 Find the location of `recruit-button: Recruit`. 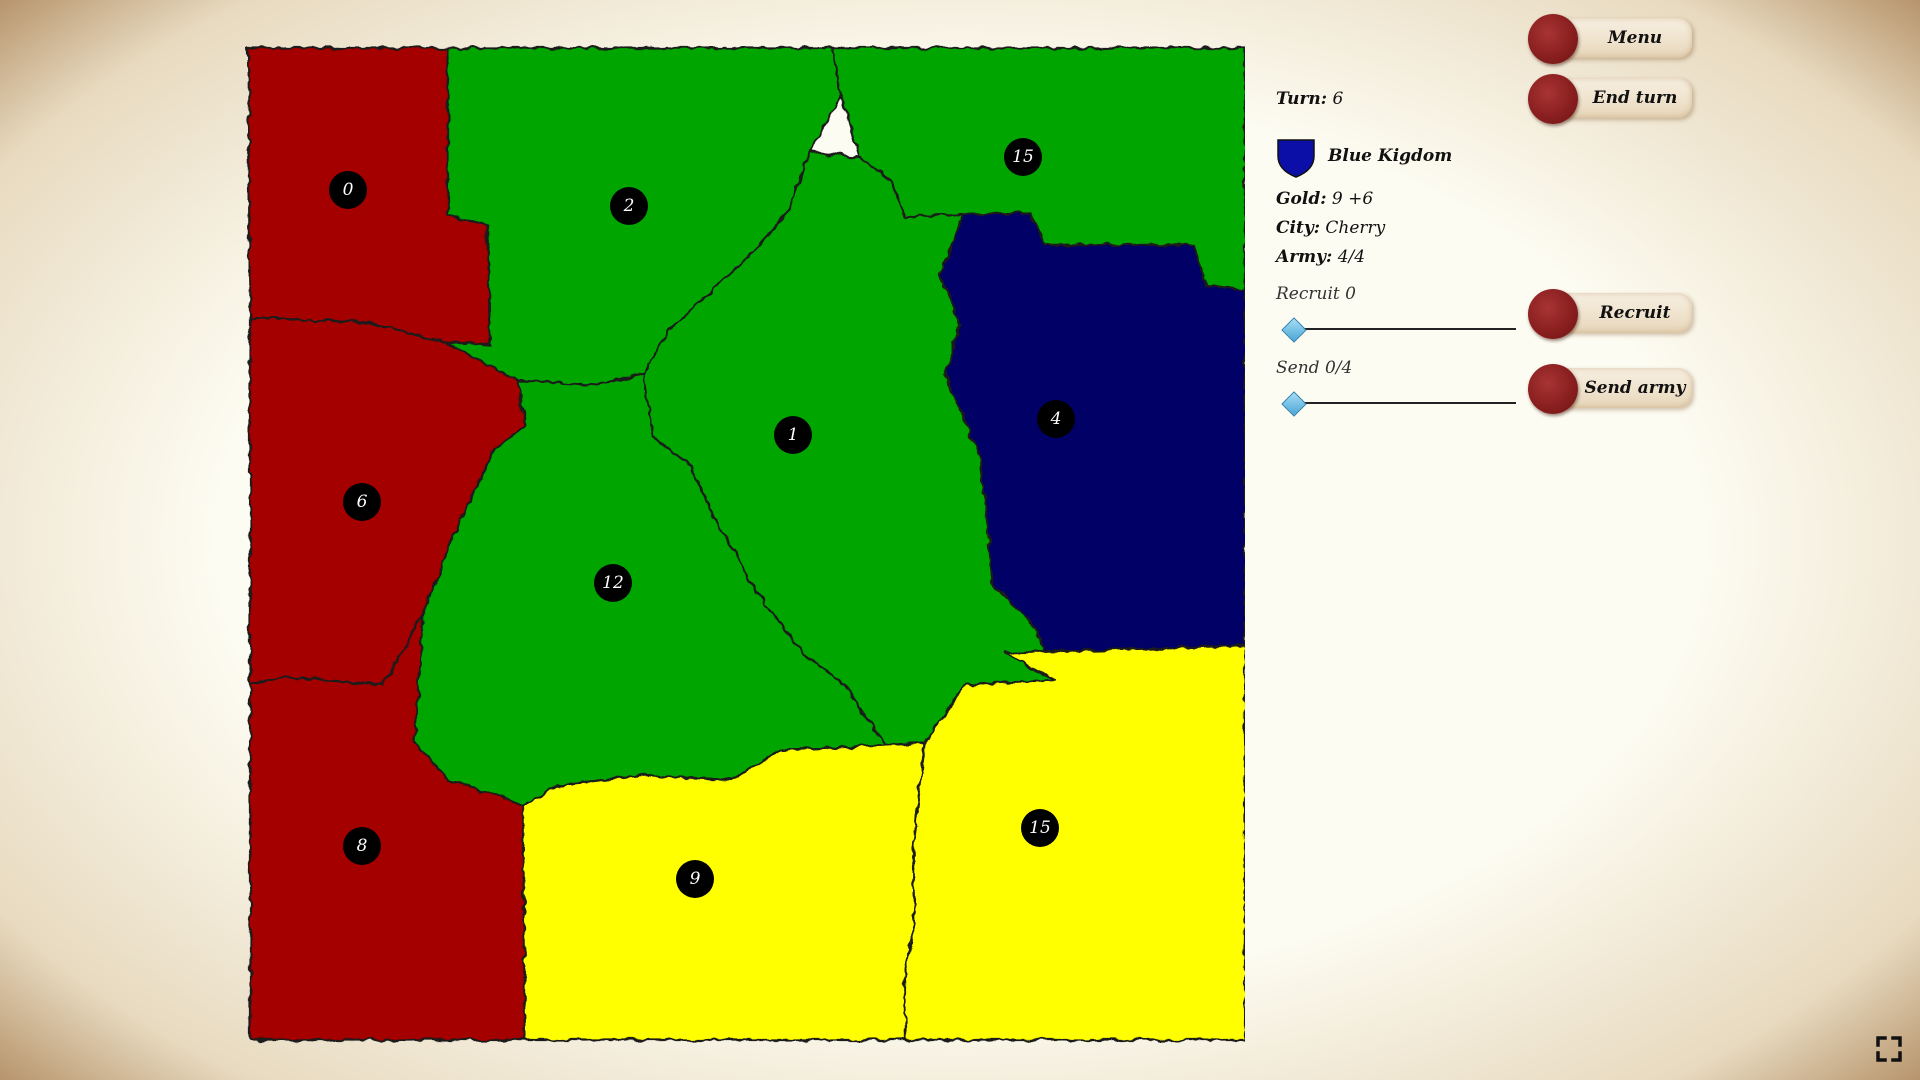

recruit-button: Recruit is located at coordinates (1612, 314).